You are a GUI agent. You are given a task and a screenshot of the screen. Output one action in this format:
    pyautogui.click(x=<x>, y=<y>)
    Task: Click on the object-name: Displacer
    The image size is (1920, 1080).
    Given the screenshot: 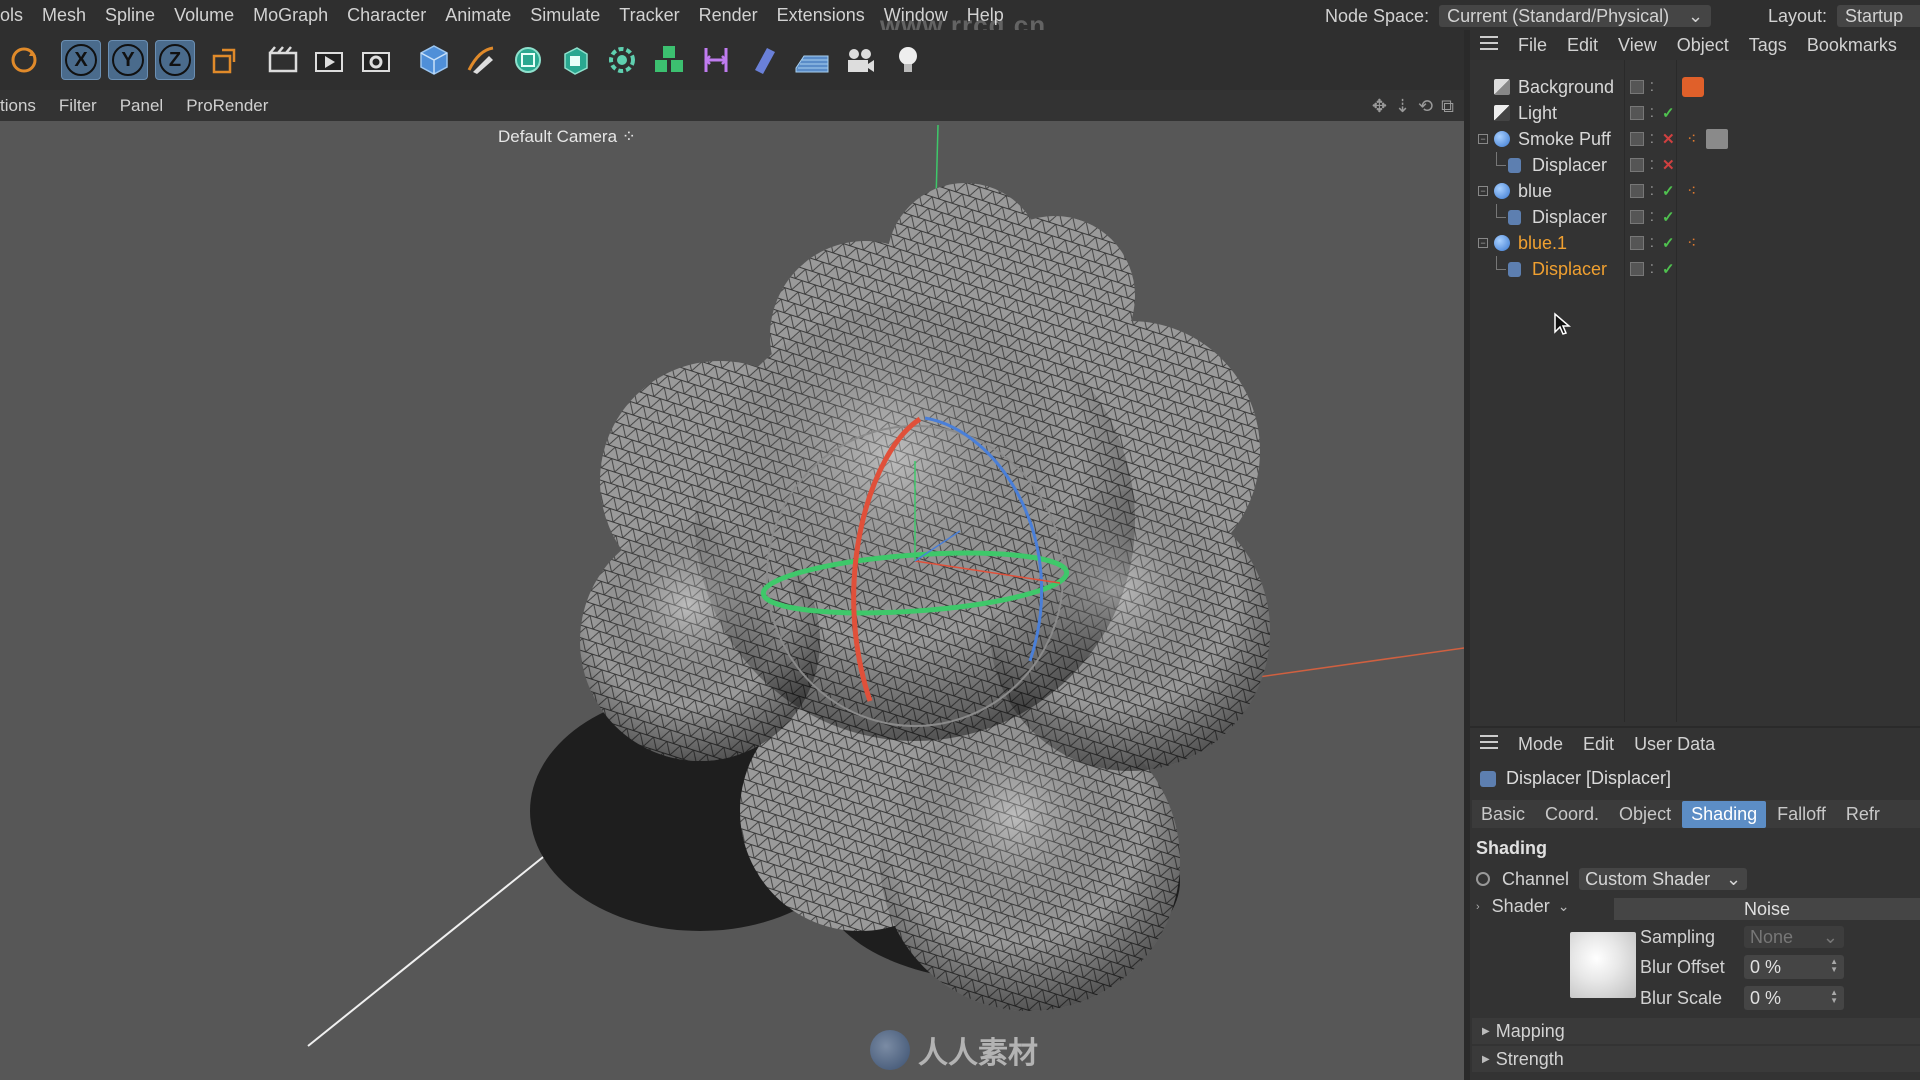 What is the action you would take?
    pyautogui.click(x=1569, y=269)
    